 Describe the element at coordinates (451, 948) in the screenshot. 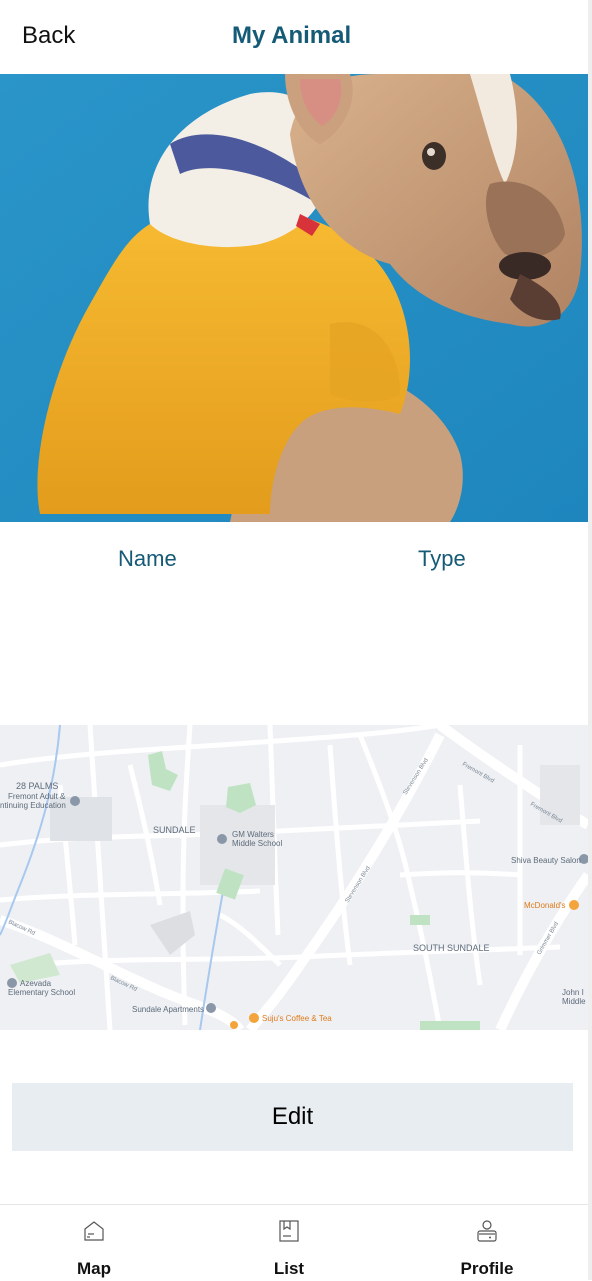

I see `map-label-south-sundale: SOUTH SUNDALE` at that location.